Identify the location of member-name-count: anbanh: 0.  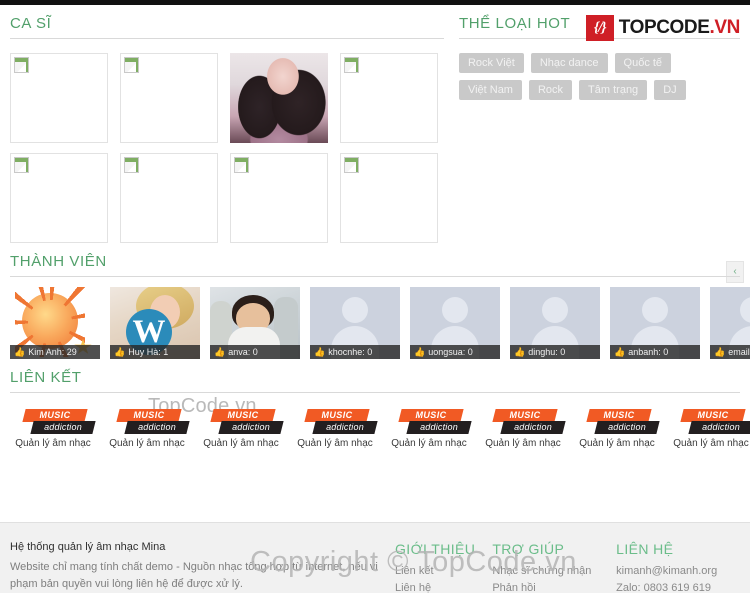
(648, 352).